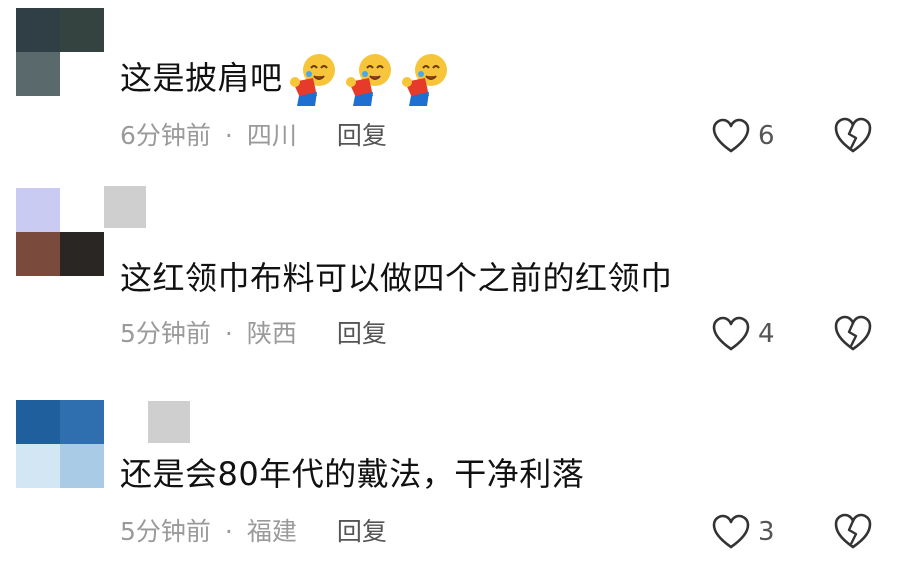 The width and height of the screenshot is (924, 562). I want to click on emoji-group, so click(371, 80).